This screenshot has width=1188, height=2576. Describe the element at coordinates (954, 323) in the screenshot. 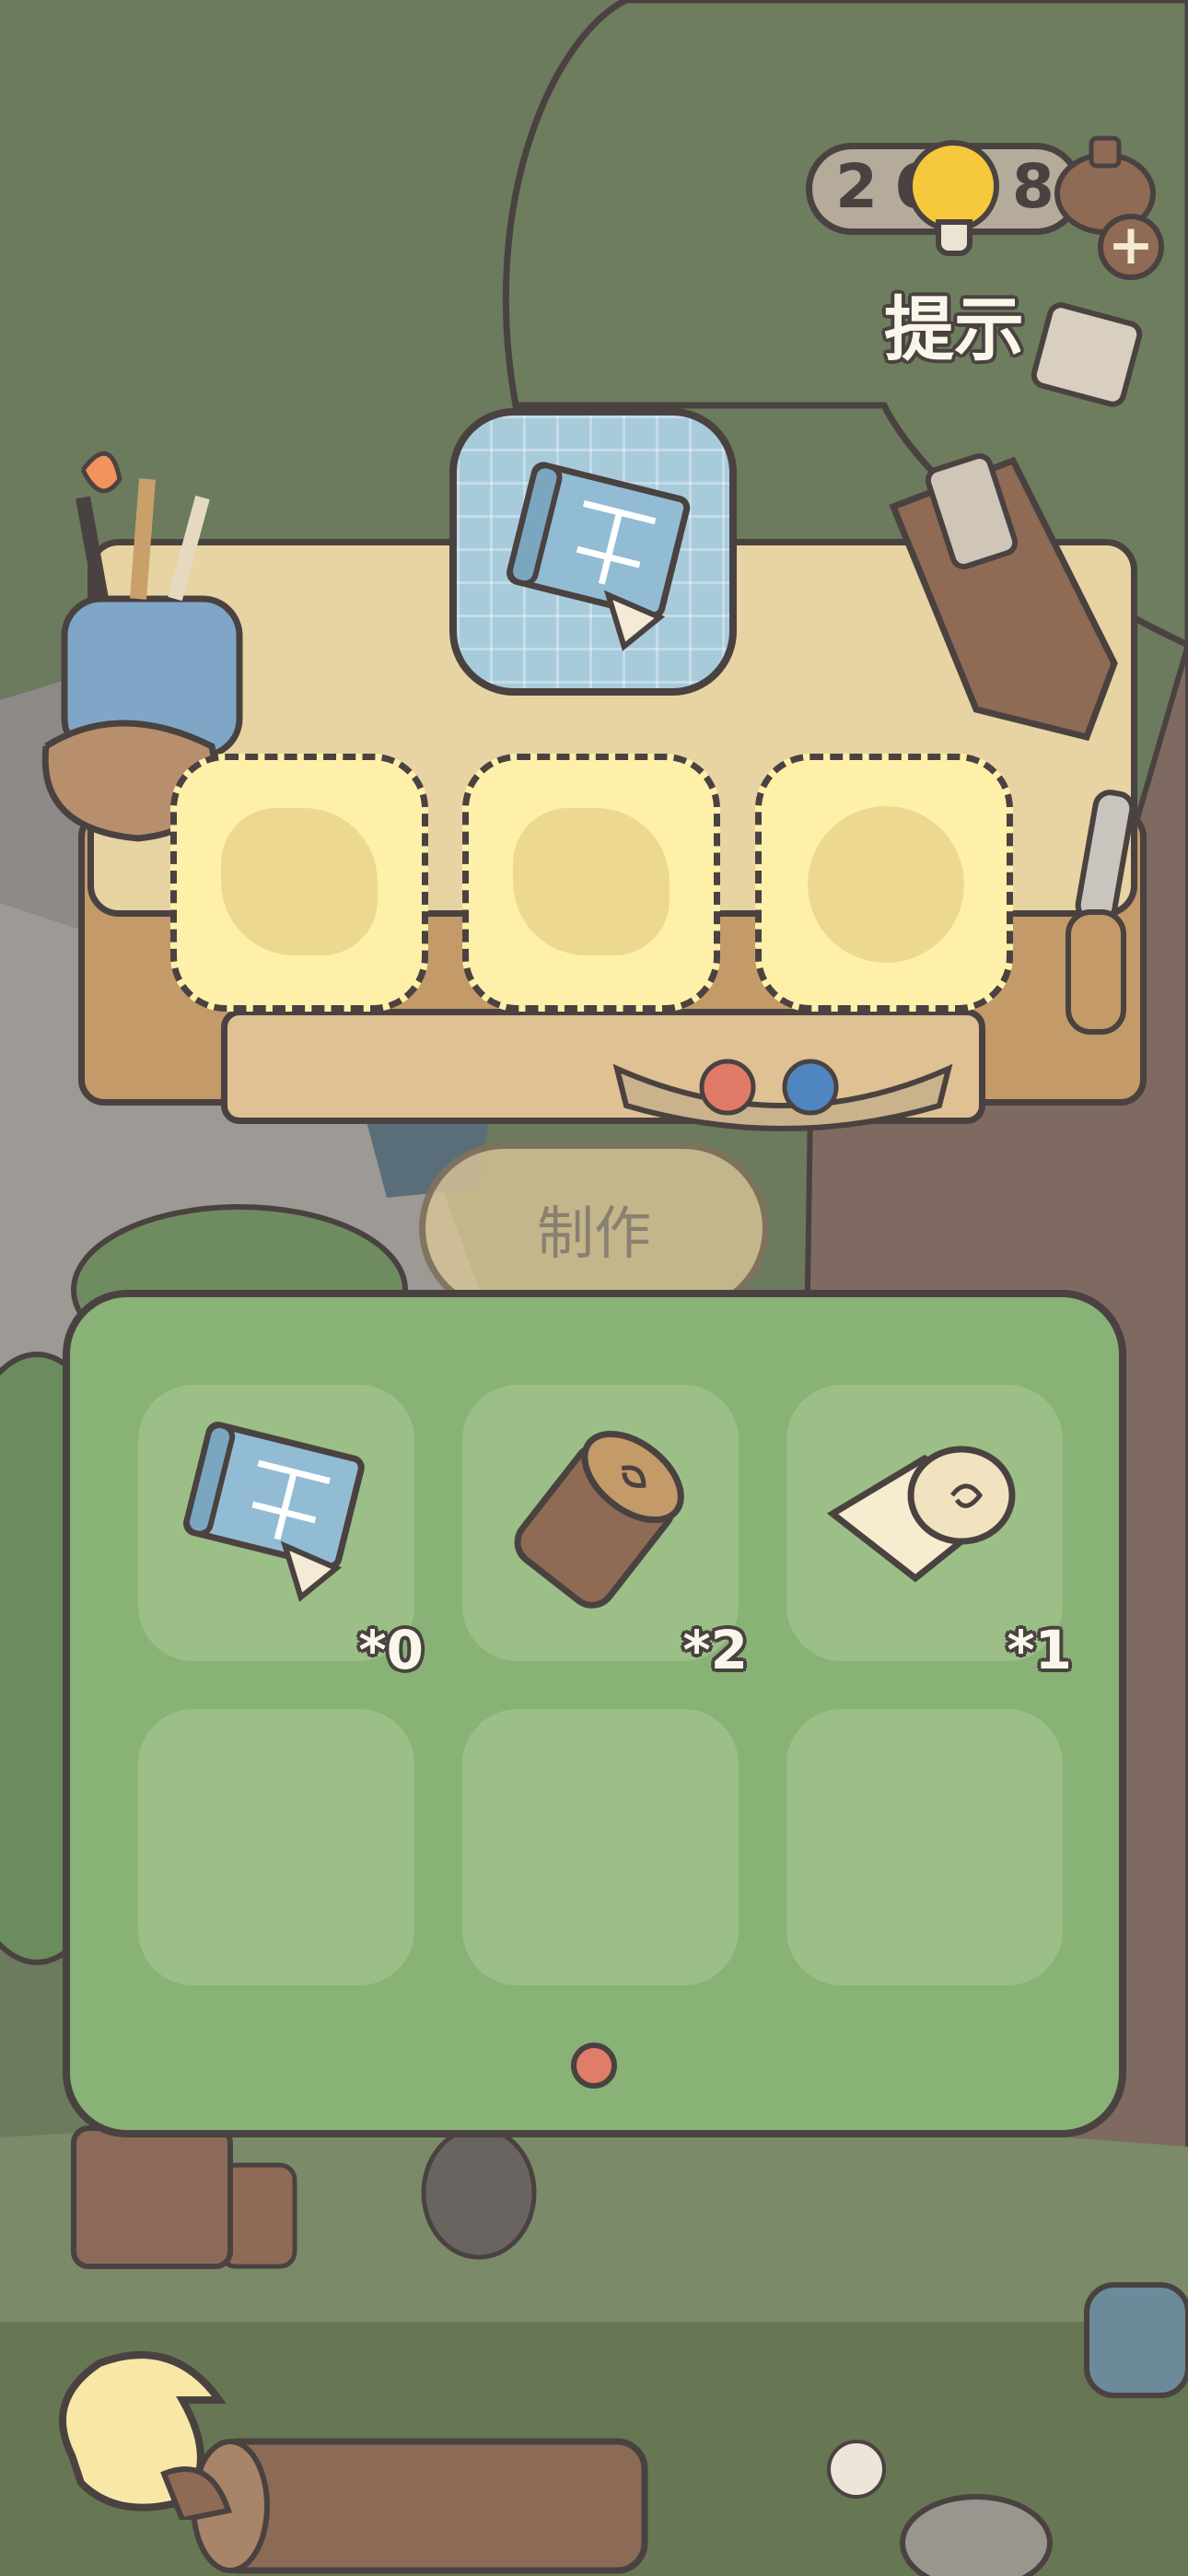

I see `hint-button: 提示` at that location.